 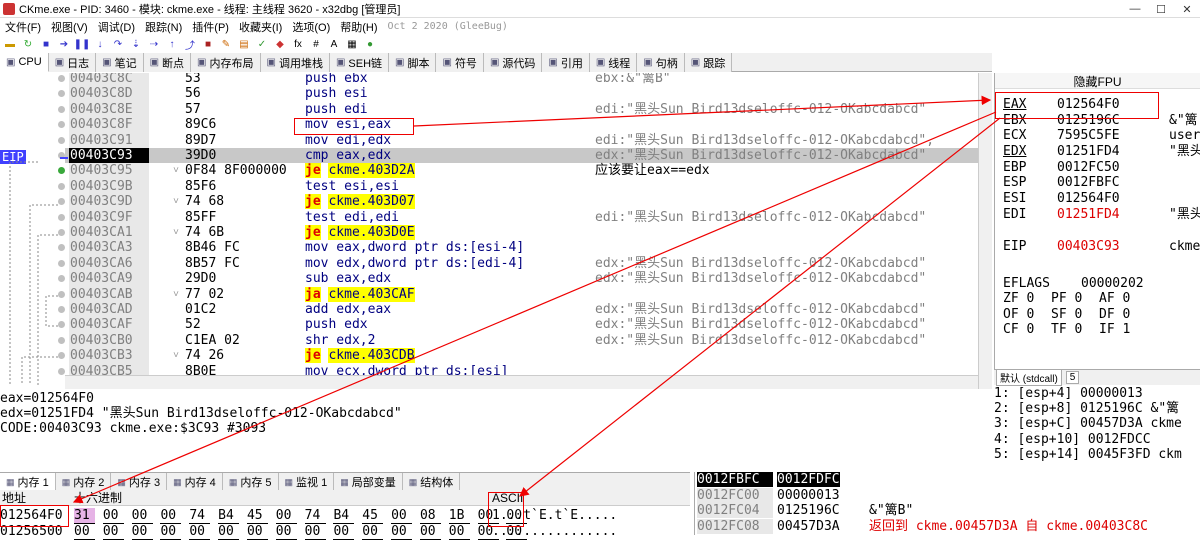 I want to click on tab-9: ▣ 源代码, so click(x=513, y=62).